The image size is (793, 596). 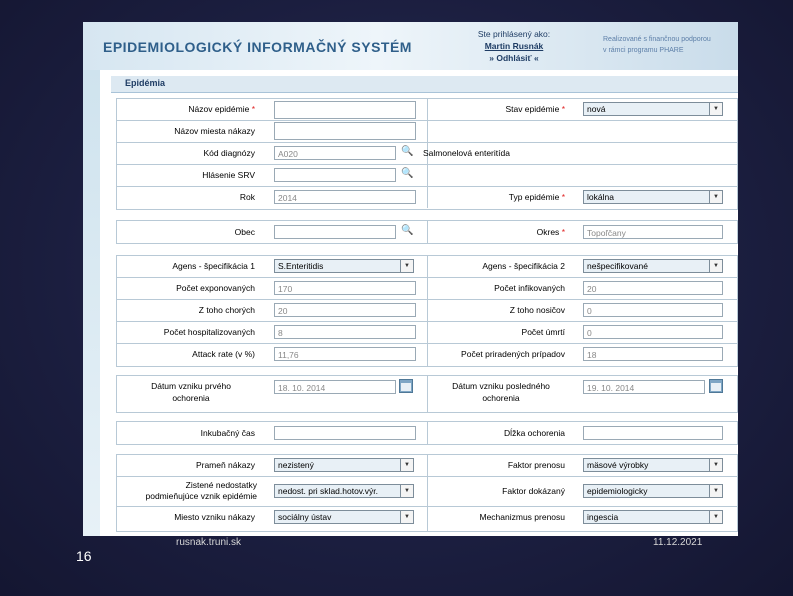 What do you see at coordinates (84, 556) in the screenshot?
I see `slide-number: 16` at bounding box center [84, 556].